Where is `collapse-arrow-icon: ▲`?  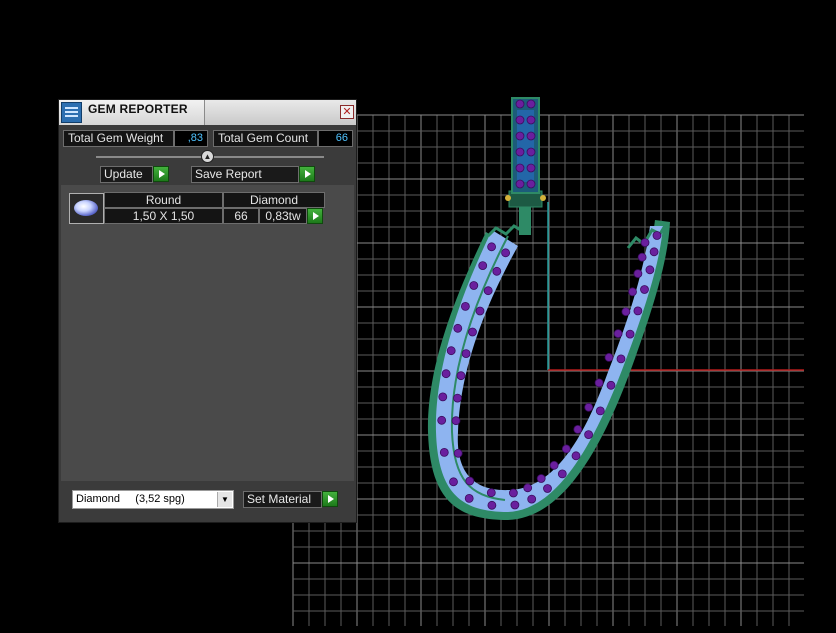
collapse-arrow-icon: ▲ is located at coordinates (207, 156).